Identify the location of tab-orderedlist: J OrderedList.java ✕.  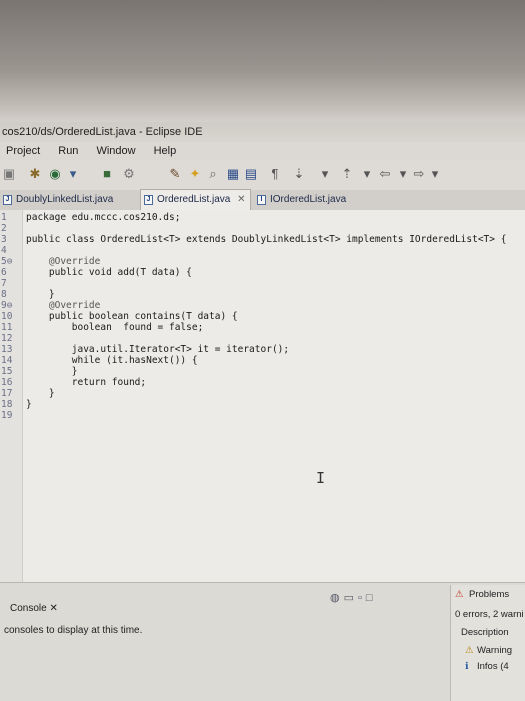
(195, 200).